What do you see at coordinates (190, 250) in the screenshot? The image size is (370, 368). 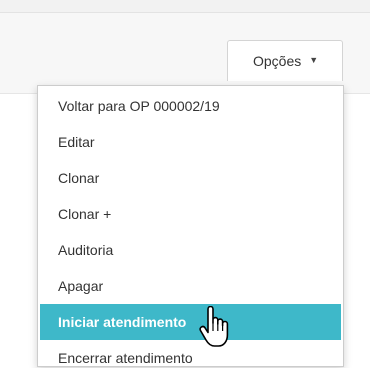 I see `menu-item-auditoria: Auditoria` at bounding box center [190, 250].